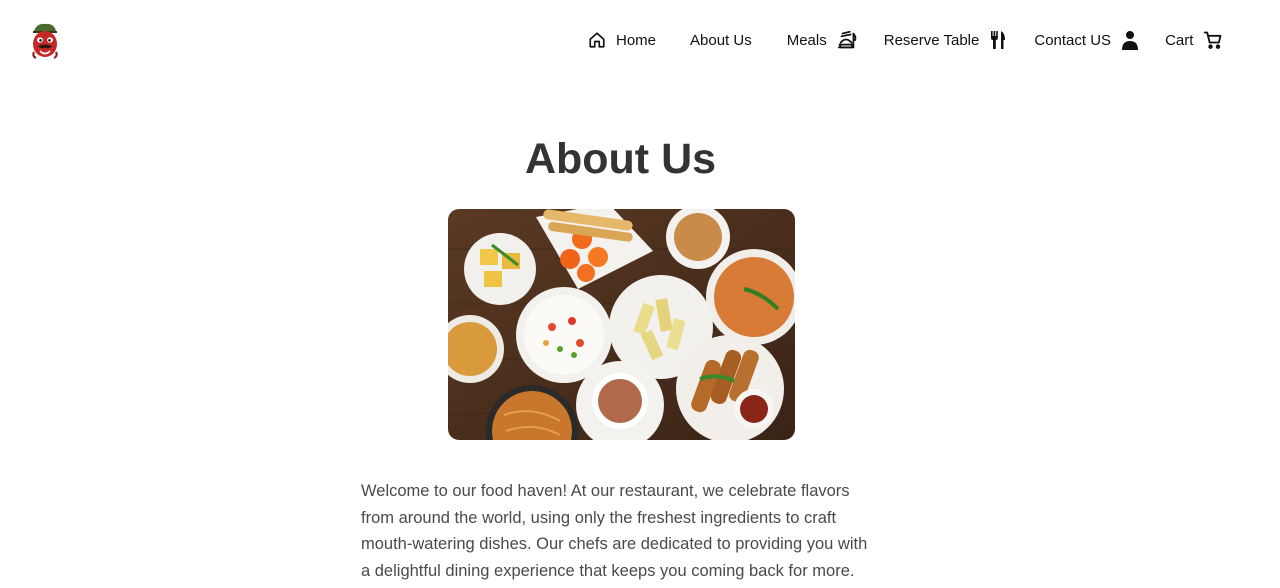  I want to click on nav-home: Home, so click(622, 40).